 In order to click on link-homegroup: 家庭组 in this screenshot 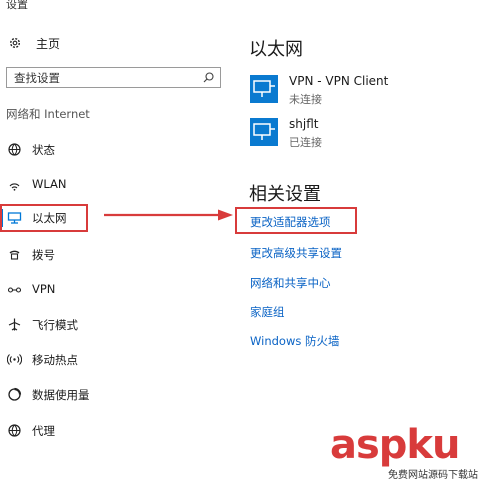, I will do `click(267, 312)`.